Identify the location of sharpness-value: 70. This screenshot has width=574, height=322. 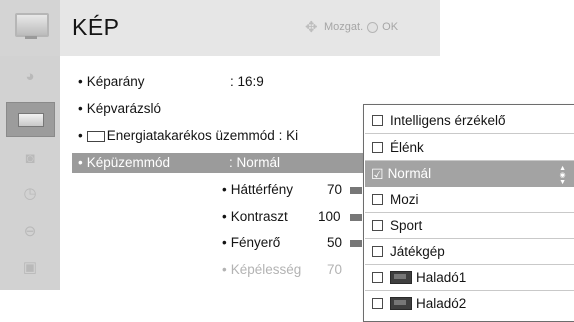
(335, 269).